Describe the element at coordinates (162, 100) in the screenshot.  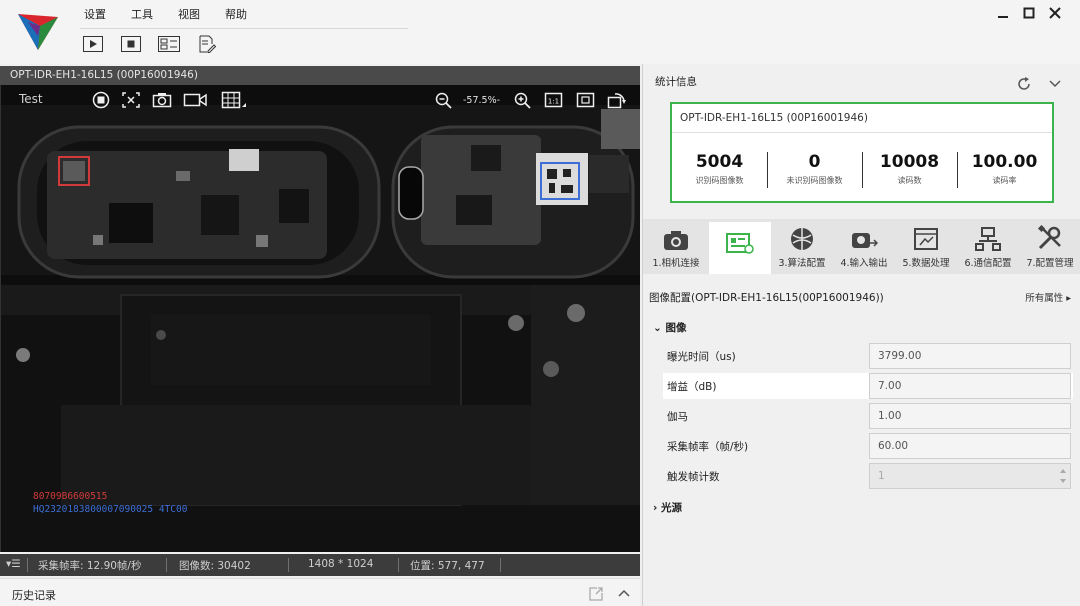
I see `camera-icon` at that location.